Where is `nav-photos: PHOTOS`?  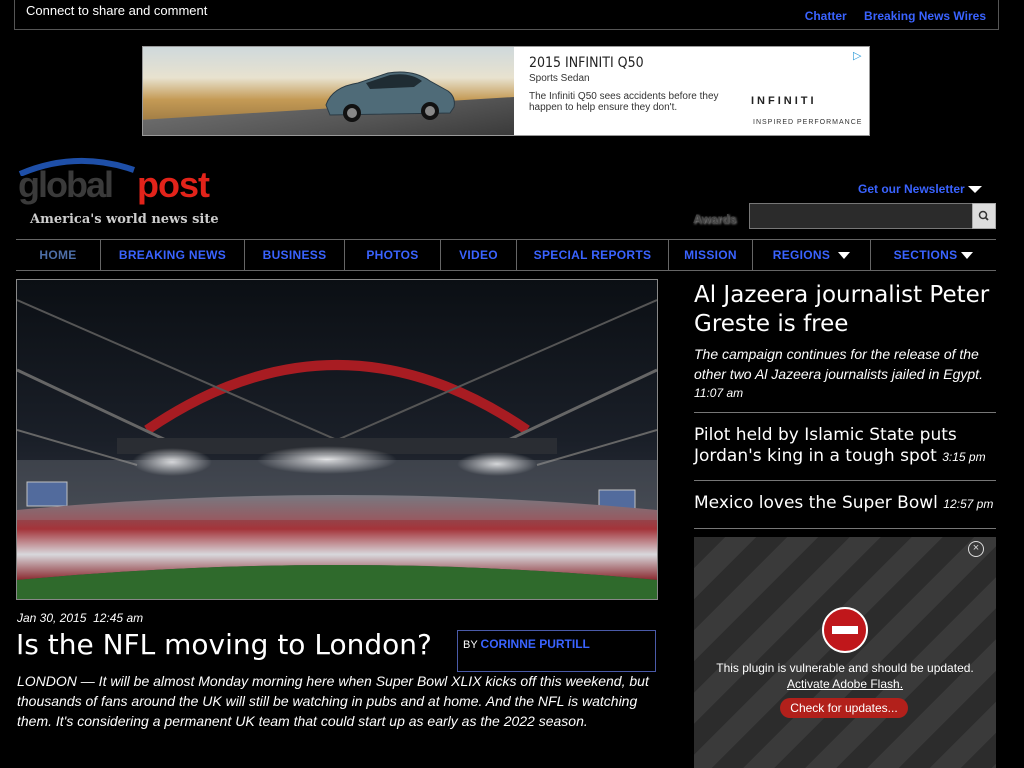
nav-photos: PHOTOS is located at coordinates (392, 255).